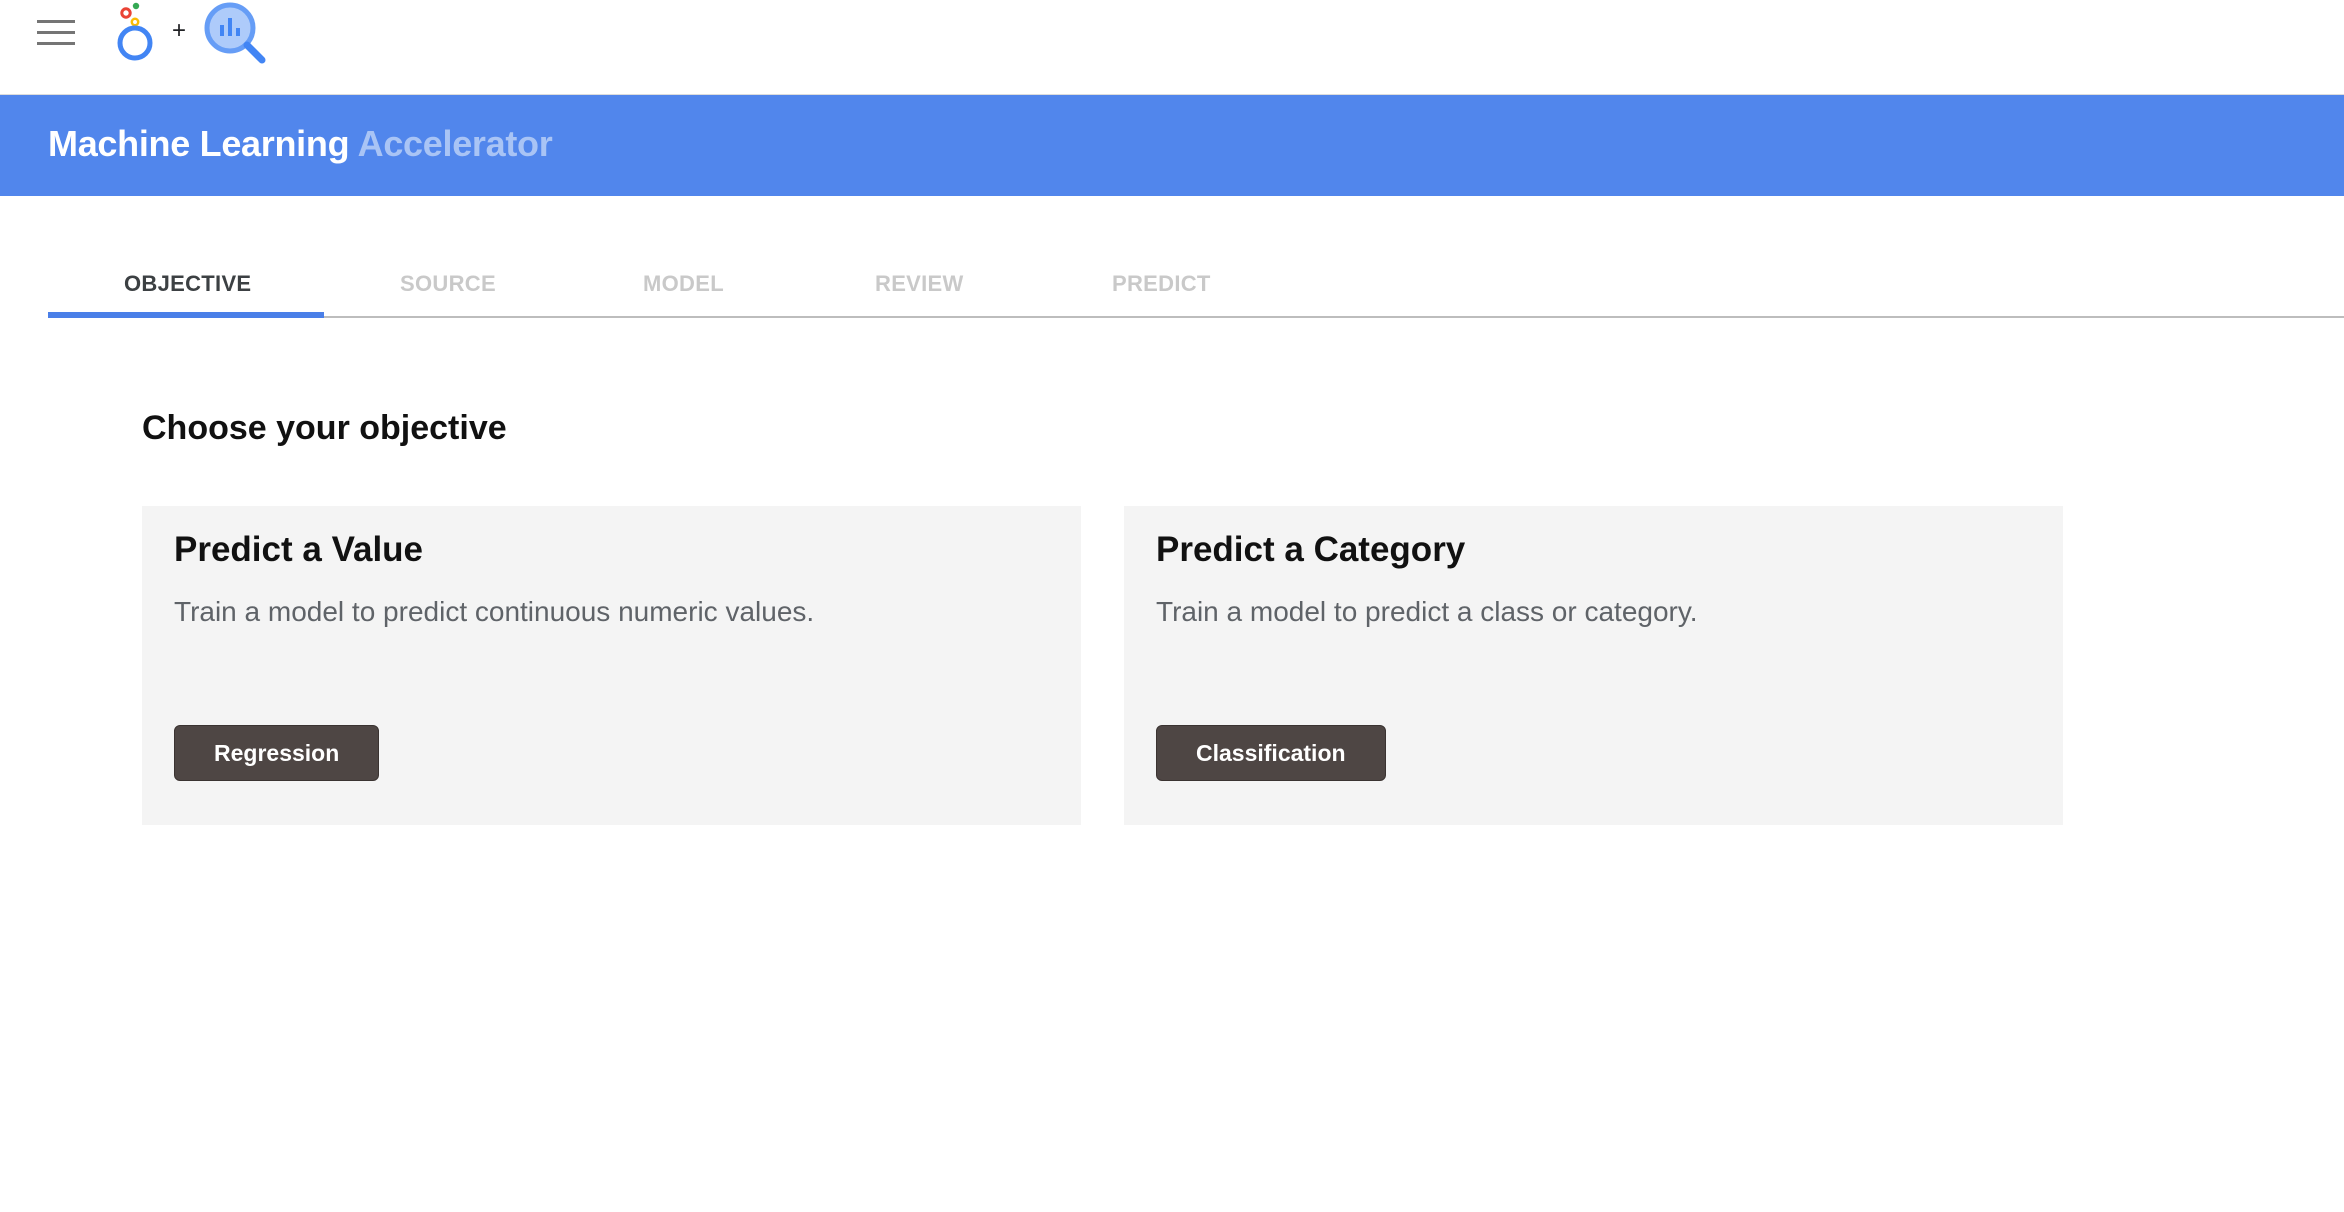 The image size is (2344, 1212). What do you see at coordinates (299, 549) in the screenshot?
I see `card-title: Predict a Value` at bounding box center [299, 549].